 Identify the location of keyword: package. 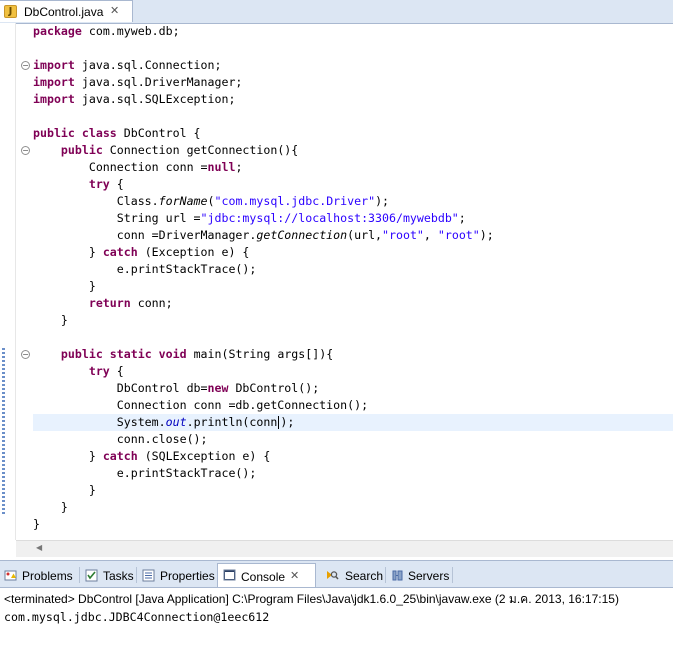
(57, 31).